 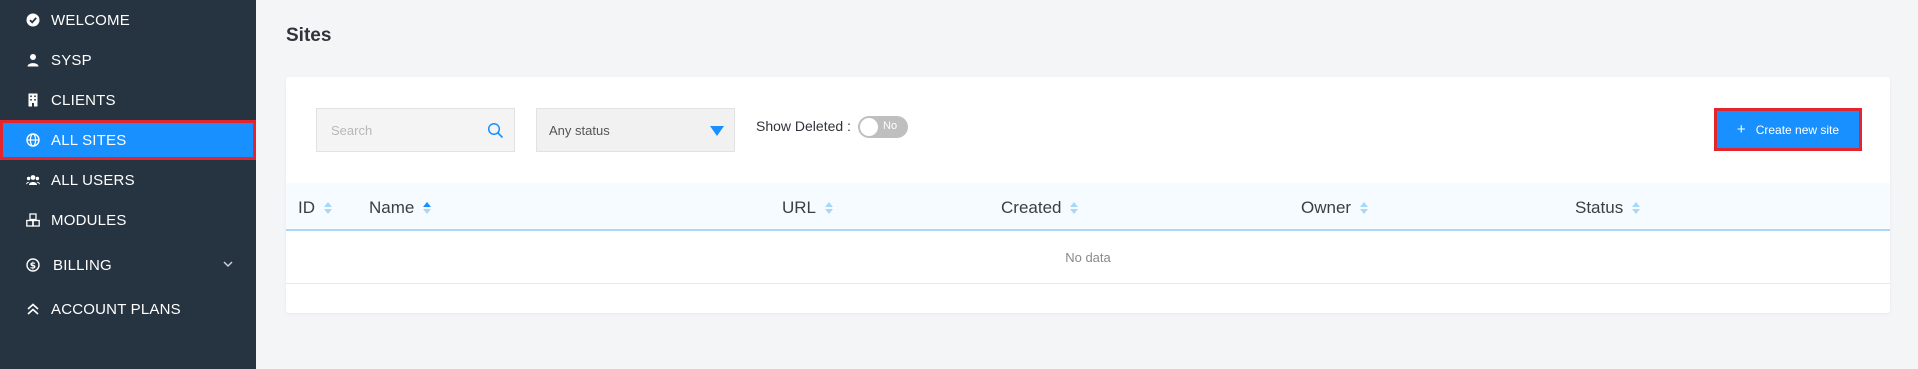 What do you see at coordinates (803, 126) in the screenshot?
I see `show-deleted-label: Show Deleted :` at bounding box center [803, 126].